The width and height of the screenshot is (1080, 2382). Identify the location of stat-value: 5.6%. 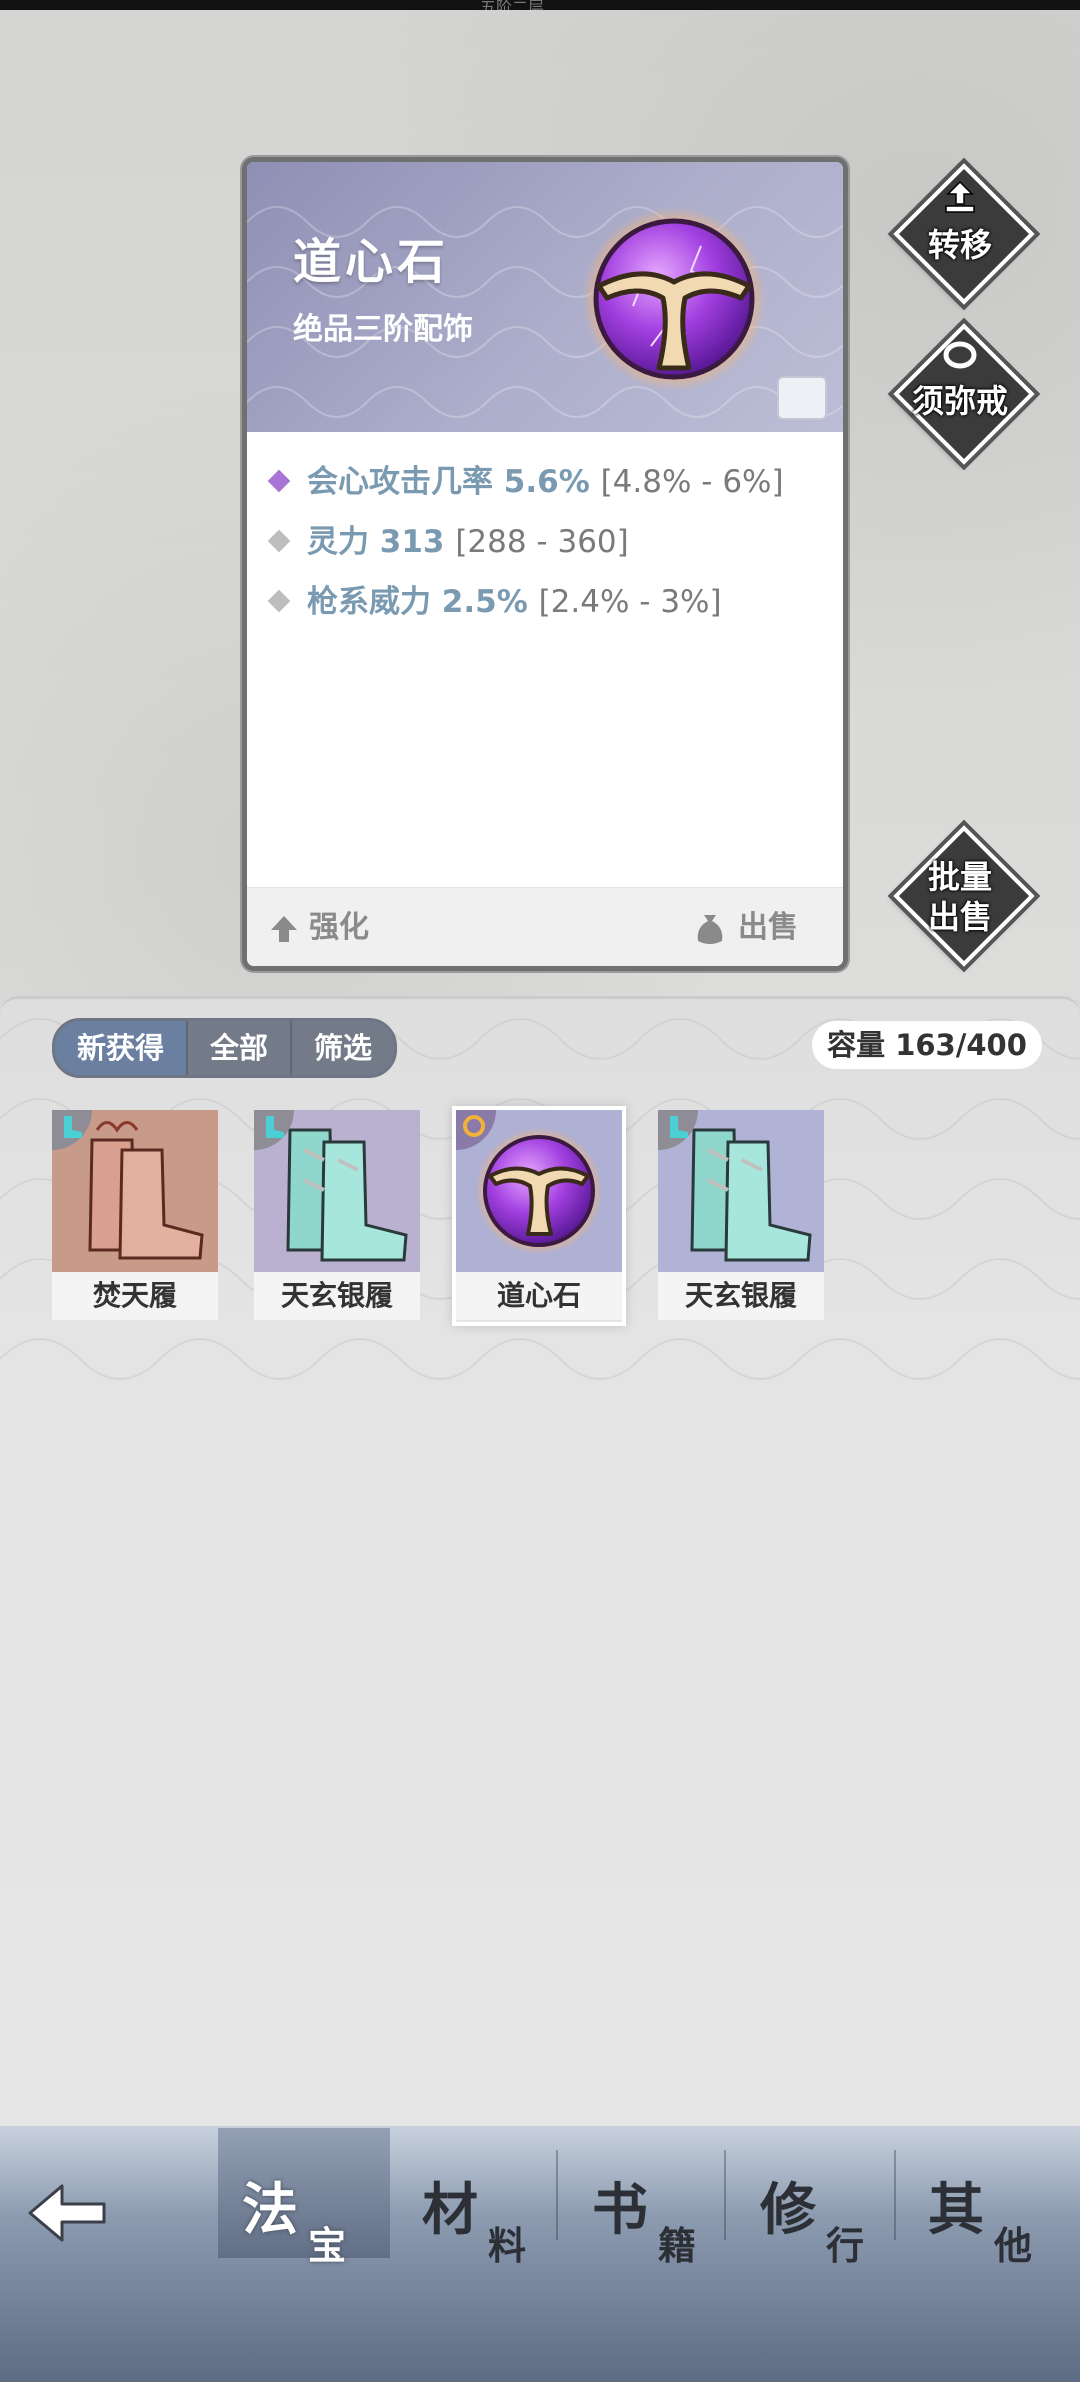
(546, 482).